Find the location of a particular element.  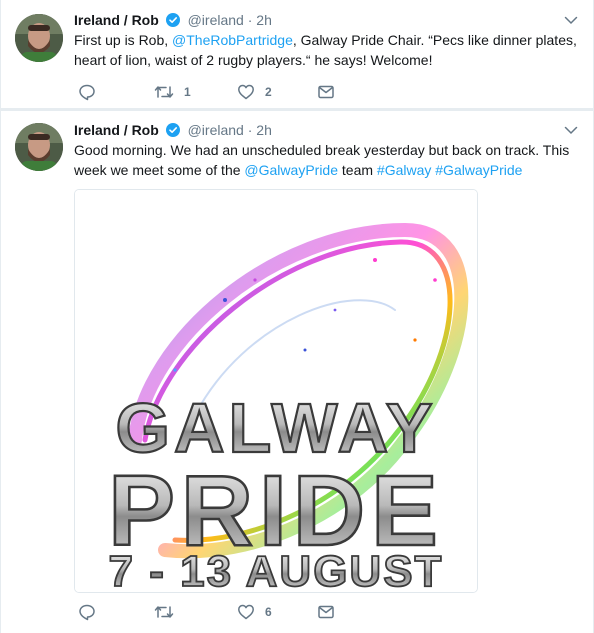

mention-link: @GalwayPride is located at coordinates (291, 170).